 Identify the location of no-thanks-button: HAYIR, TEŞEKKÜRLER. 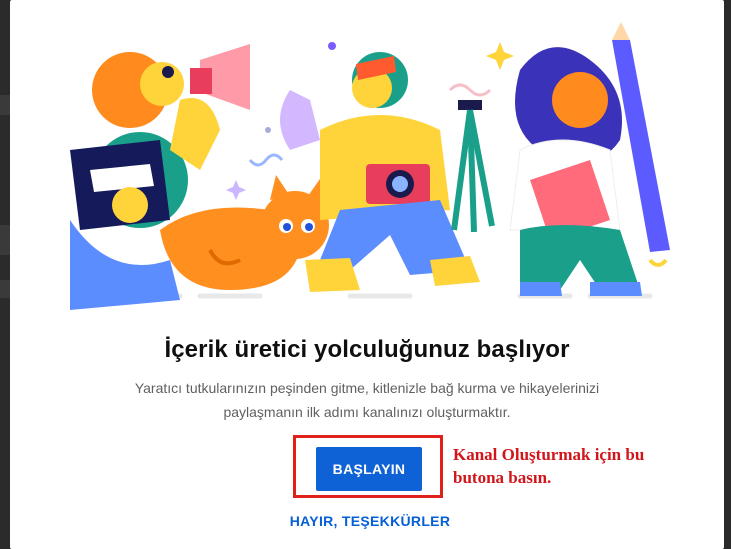
(370, 521).